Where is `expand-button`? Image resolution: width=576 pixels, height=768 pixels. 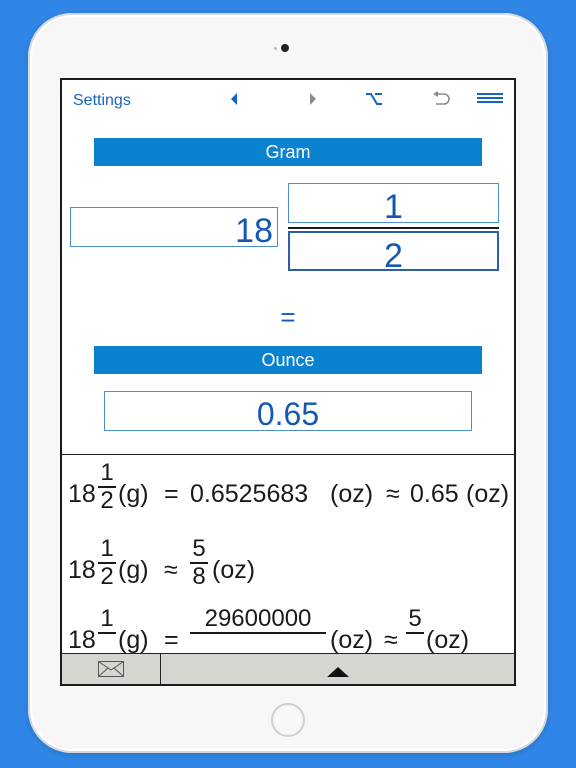
expand-button is located at coordinates (337, 669).